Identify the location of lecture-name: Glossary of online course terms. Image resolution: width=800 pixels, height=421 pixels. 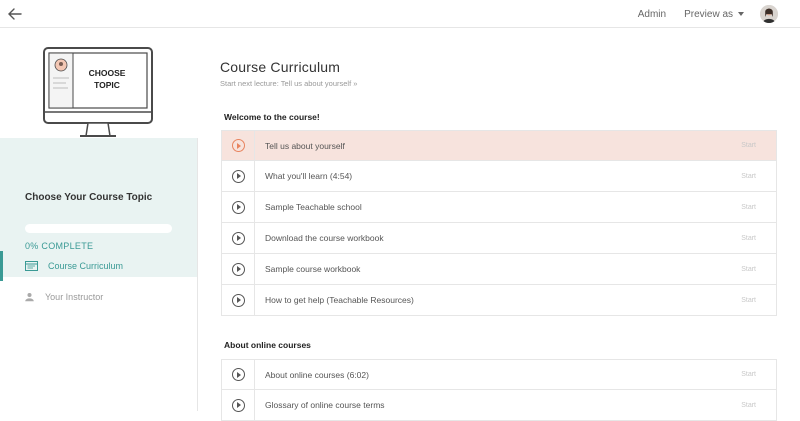
(325, 405).